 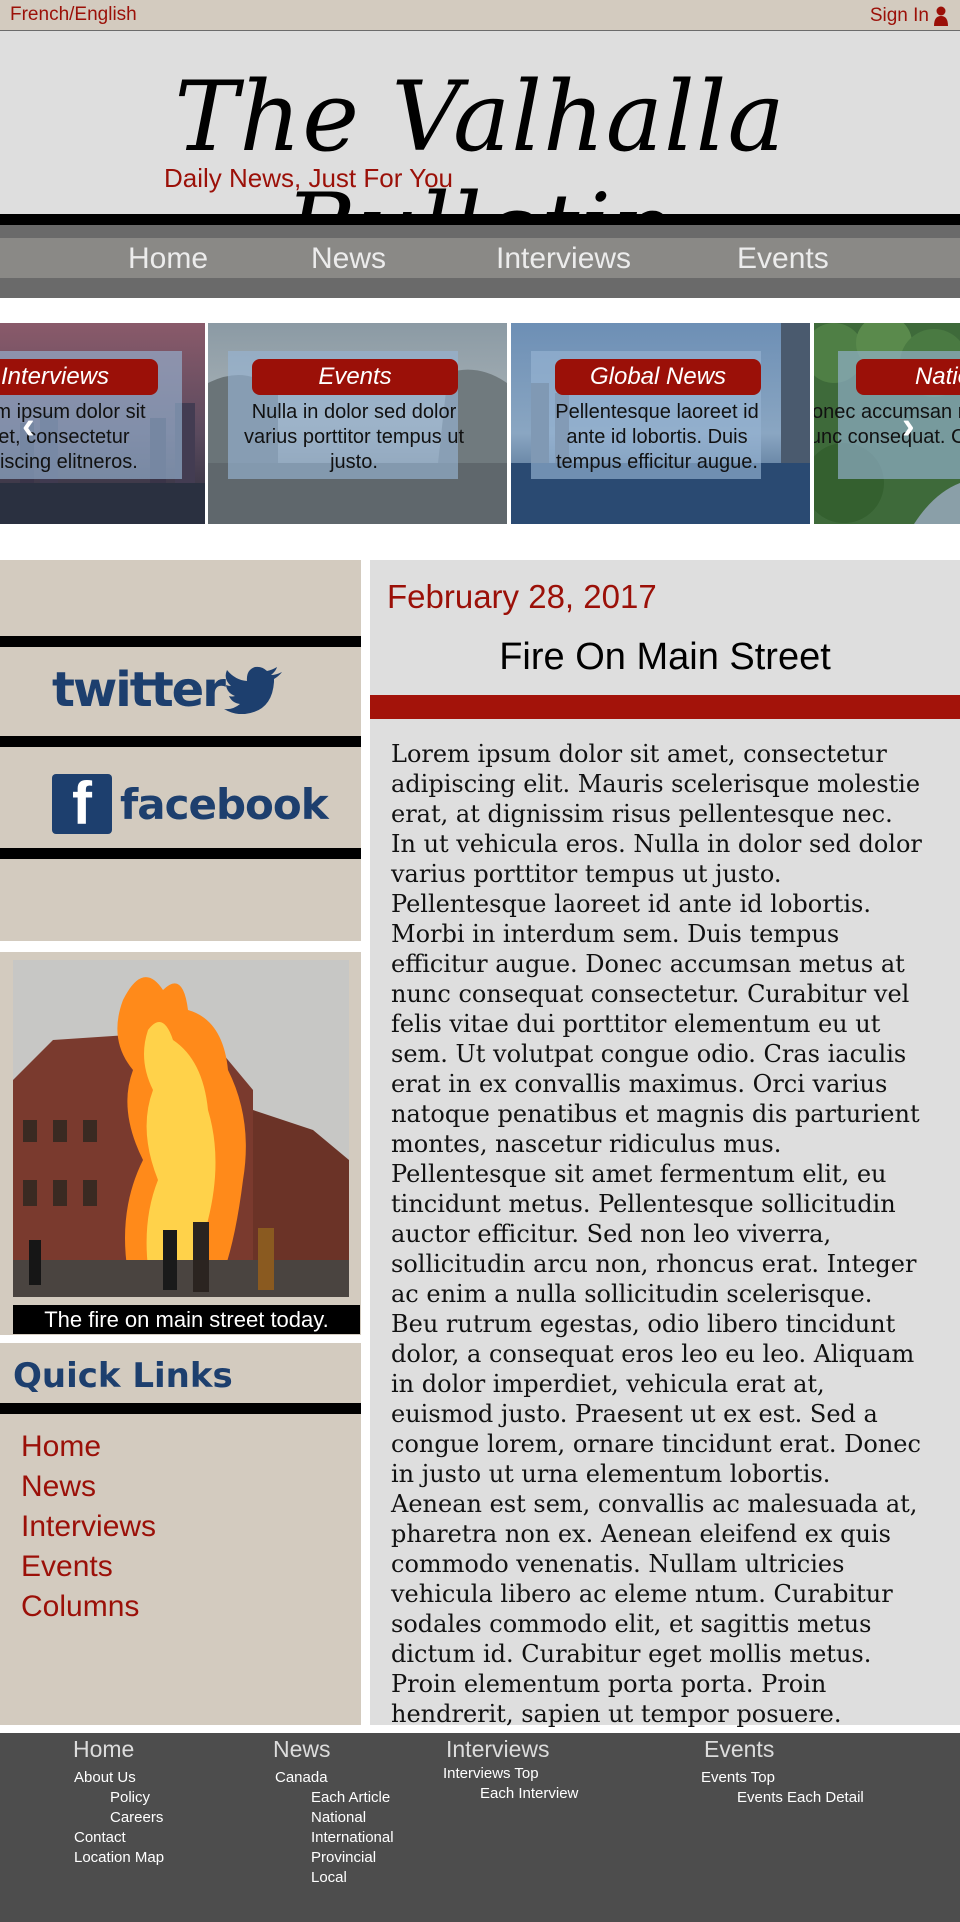 I want to click on main-nav: Home News Interviews Events, so click(x=480, y=258).